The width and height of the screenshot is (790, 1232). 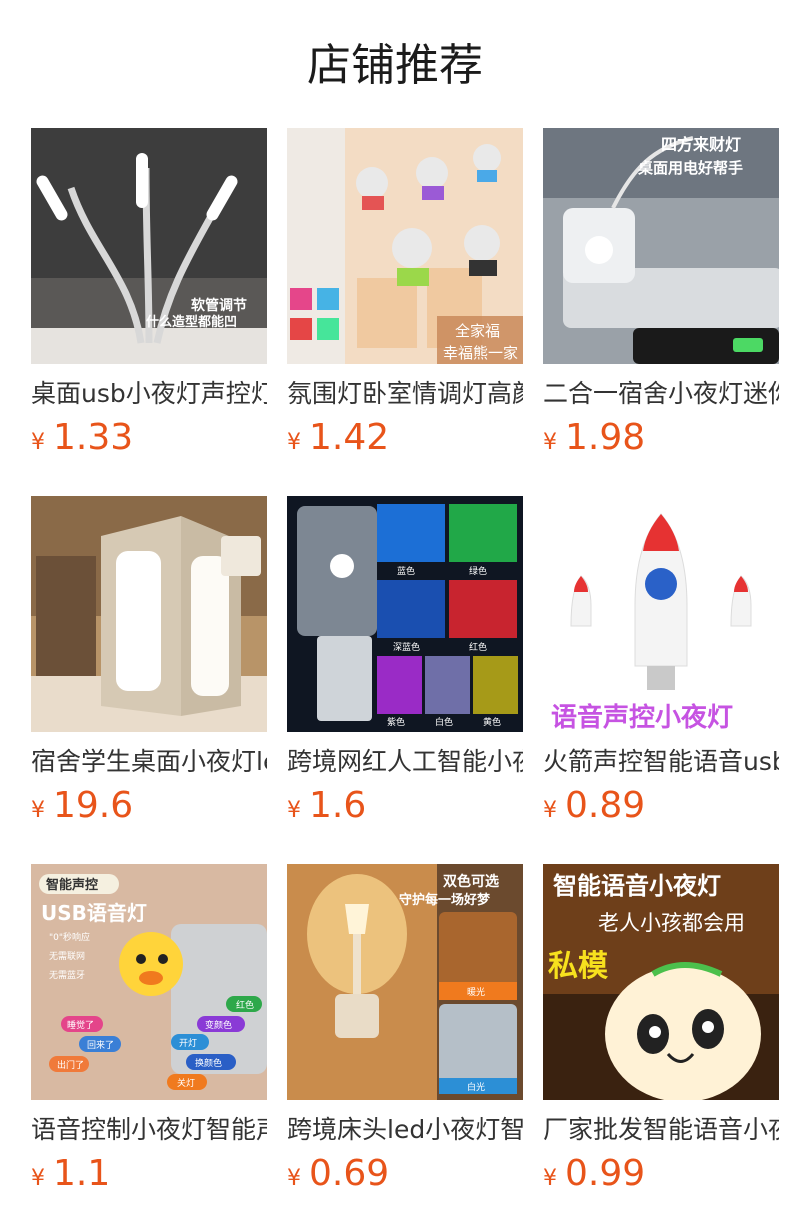 What do you see at coordinates (661, 806) in the screenshot?
I see `product-price: ¥0.89` at bounding box center [661, 806].